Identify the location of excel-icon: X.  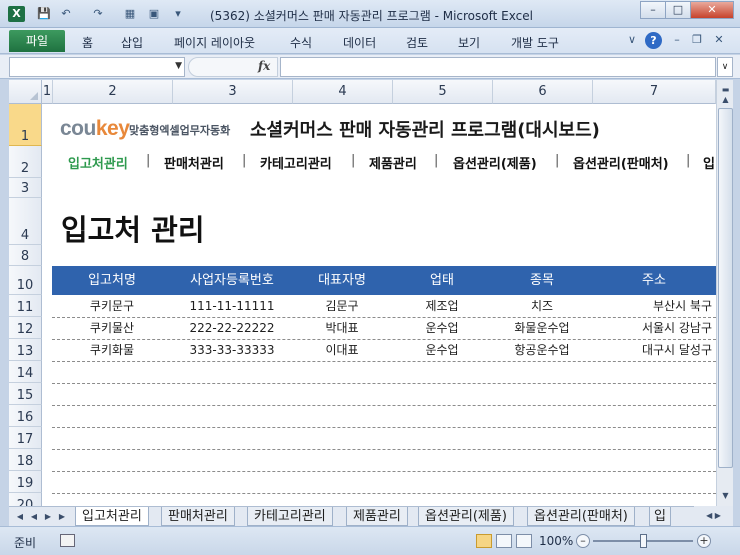
(16, 14).